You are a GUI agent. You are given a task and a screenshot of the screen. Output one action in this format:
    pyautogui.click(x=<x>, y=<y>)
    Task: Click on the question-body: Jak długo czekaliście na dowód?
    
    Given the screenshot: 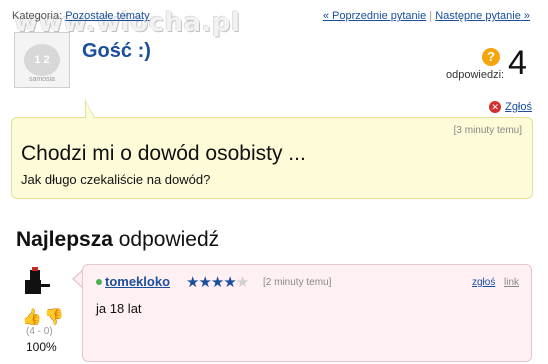 What is the action you would take?
    pyautogui.click(x=116, y=179)
    